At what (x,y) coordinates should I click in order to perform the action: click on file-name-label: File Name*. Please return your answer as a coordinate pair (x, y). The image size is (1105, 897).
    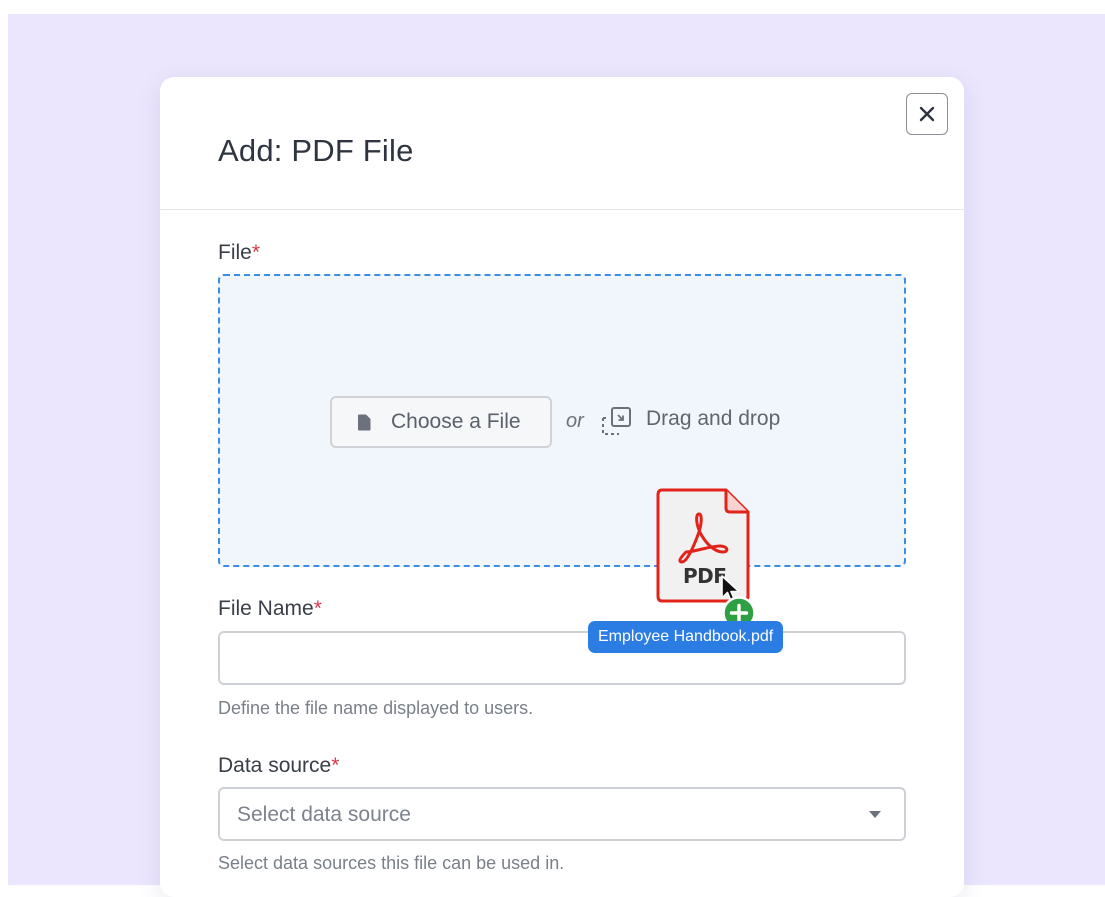
    Looking at the image, I should click on (270, 608).